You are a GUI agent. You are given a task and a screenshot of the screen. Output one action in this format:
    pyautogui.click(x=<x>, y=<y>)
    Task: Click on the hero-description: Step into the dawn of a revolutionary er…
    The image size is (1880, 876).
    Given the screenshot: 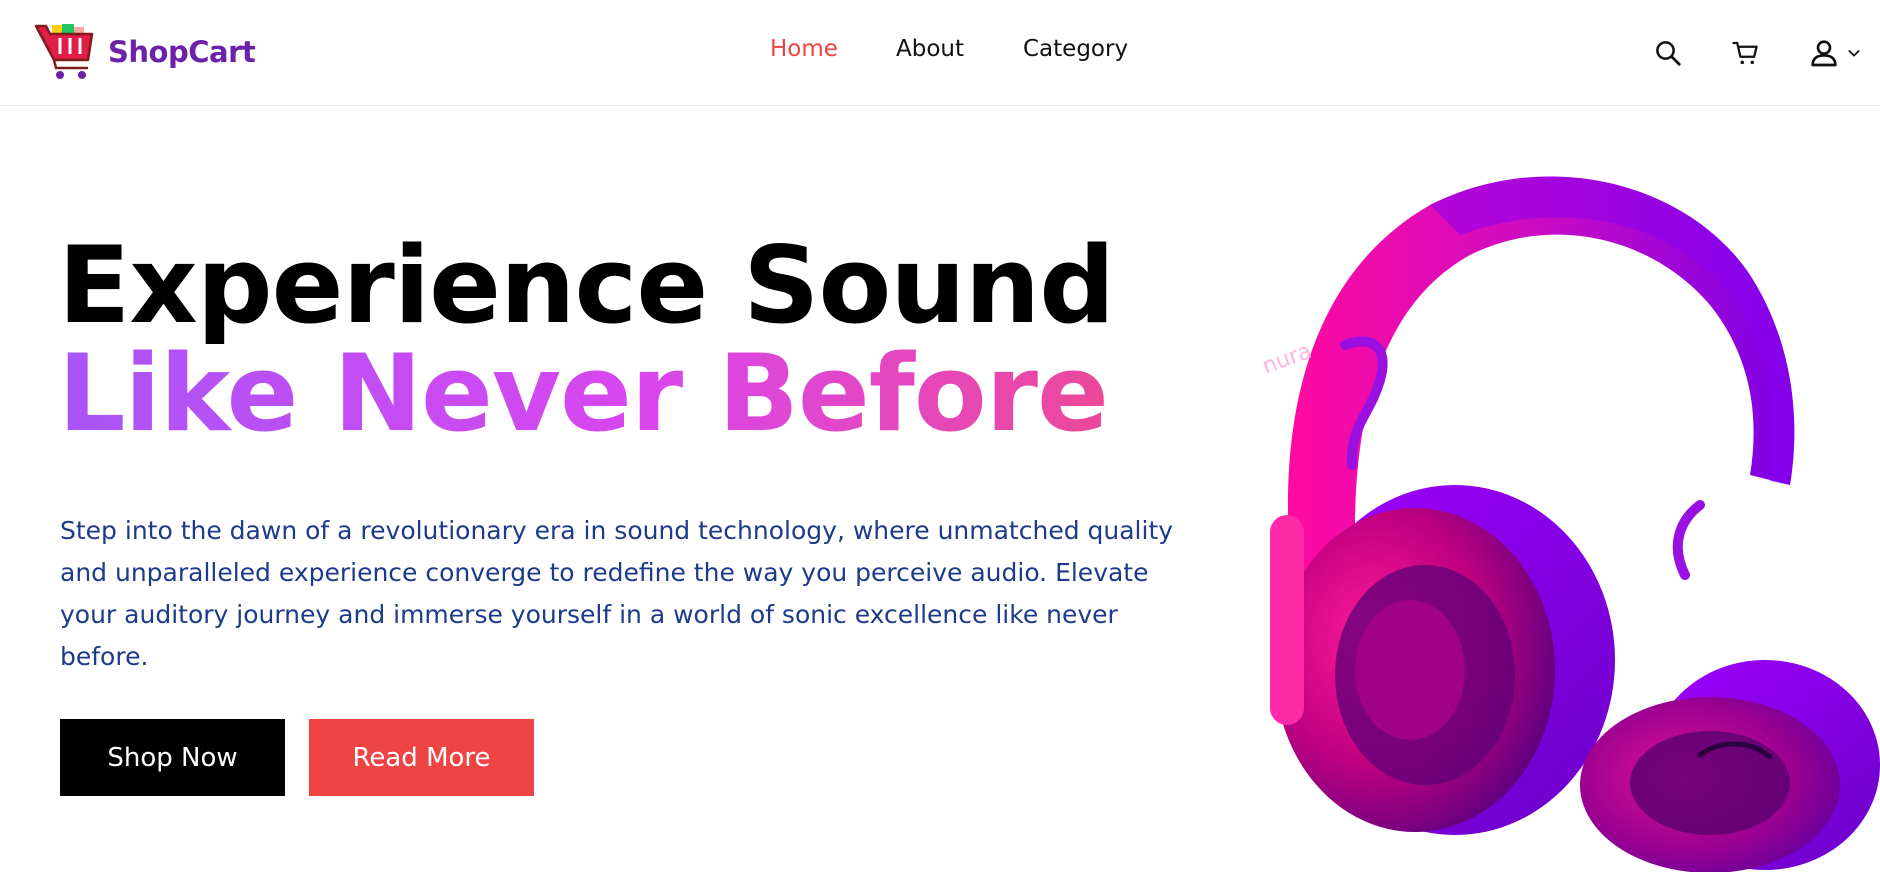 What is the action you would take?
    pyautogui.click(x=617, y=593)
    